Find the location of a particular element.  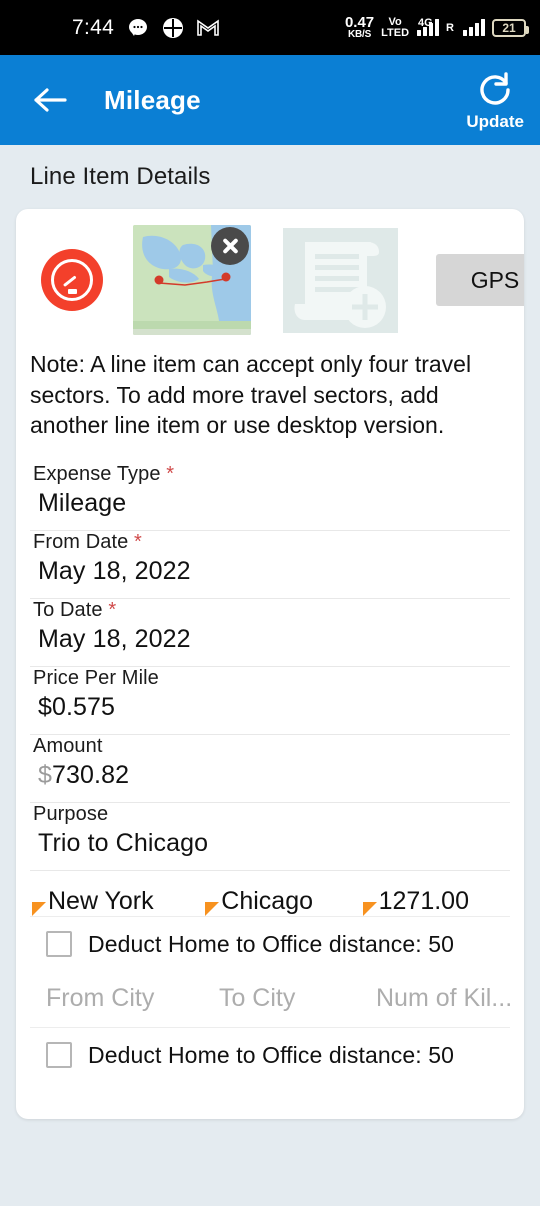

field-value: Trio to Chicago is located at coordinates (123, 842).